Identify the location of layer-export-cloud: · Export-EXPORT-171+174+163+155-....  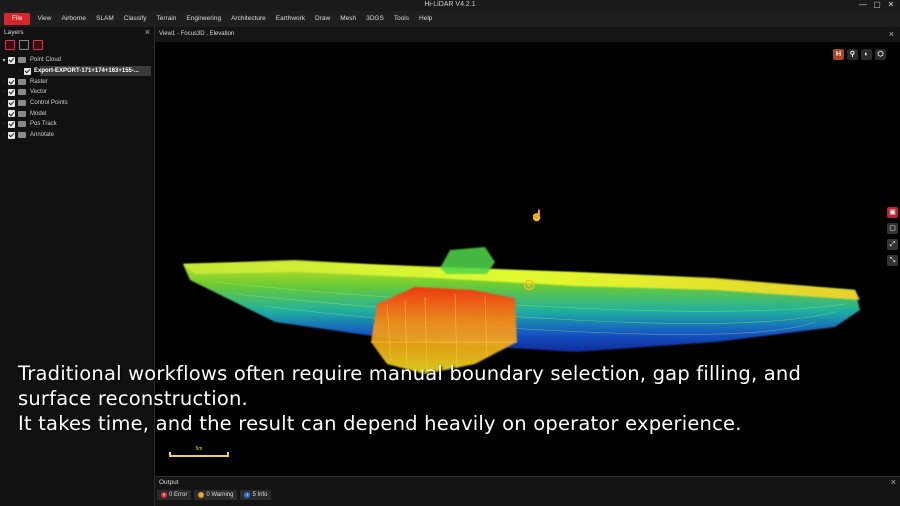
(77, 71).